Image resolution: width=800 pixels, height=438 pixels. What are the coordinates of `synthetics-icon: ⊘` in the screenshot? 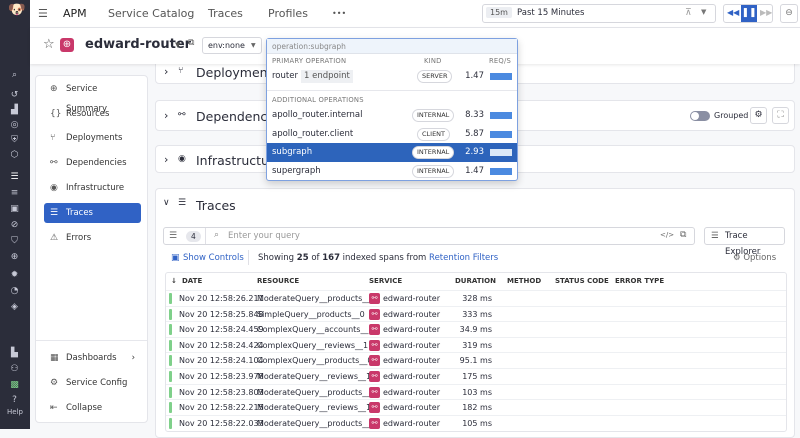 It's located at (14, 225).